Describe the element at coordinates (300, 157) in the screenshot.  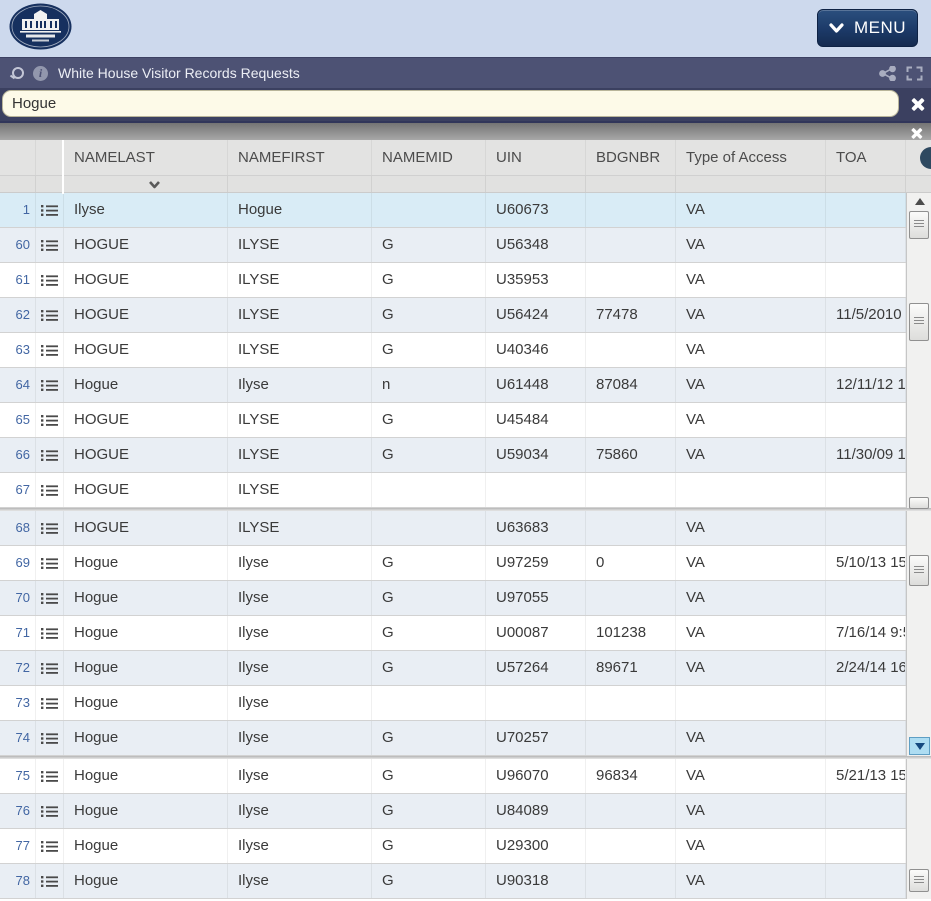
I see `column-header-namefirst: NAMEFIRST` at that location.